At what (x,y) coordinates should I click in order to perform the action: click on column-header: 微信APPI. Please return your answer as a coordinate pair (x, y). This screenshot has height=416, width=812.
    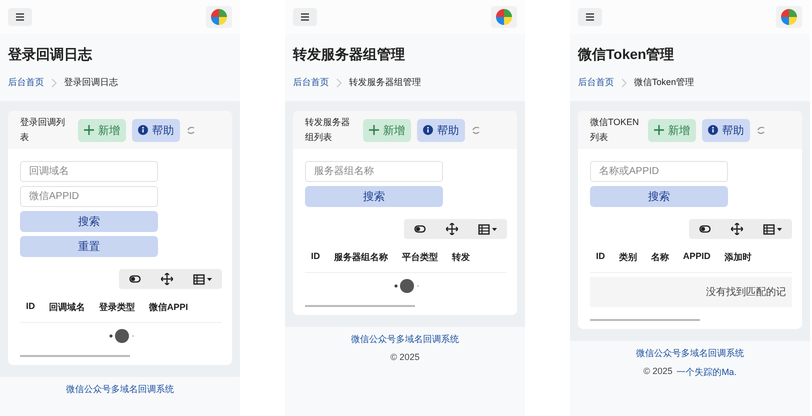
    Looking at the image, I should click on (168, 307).